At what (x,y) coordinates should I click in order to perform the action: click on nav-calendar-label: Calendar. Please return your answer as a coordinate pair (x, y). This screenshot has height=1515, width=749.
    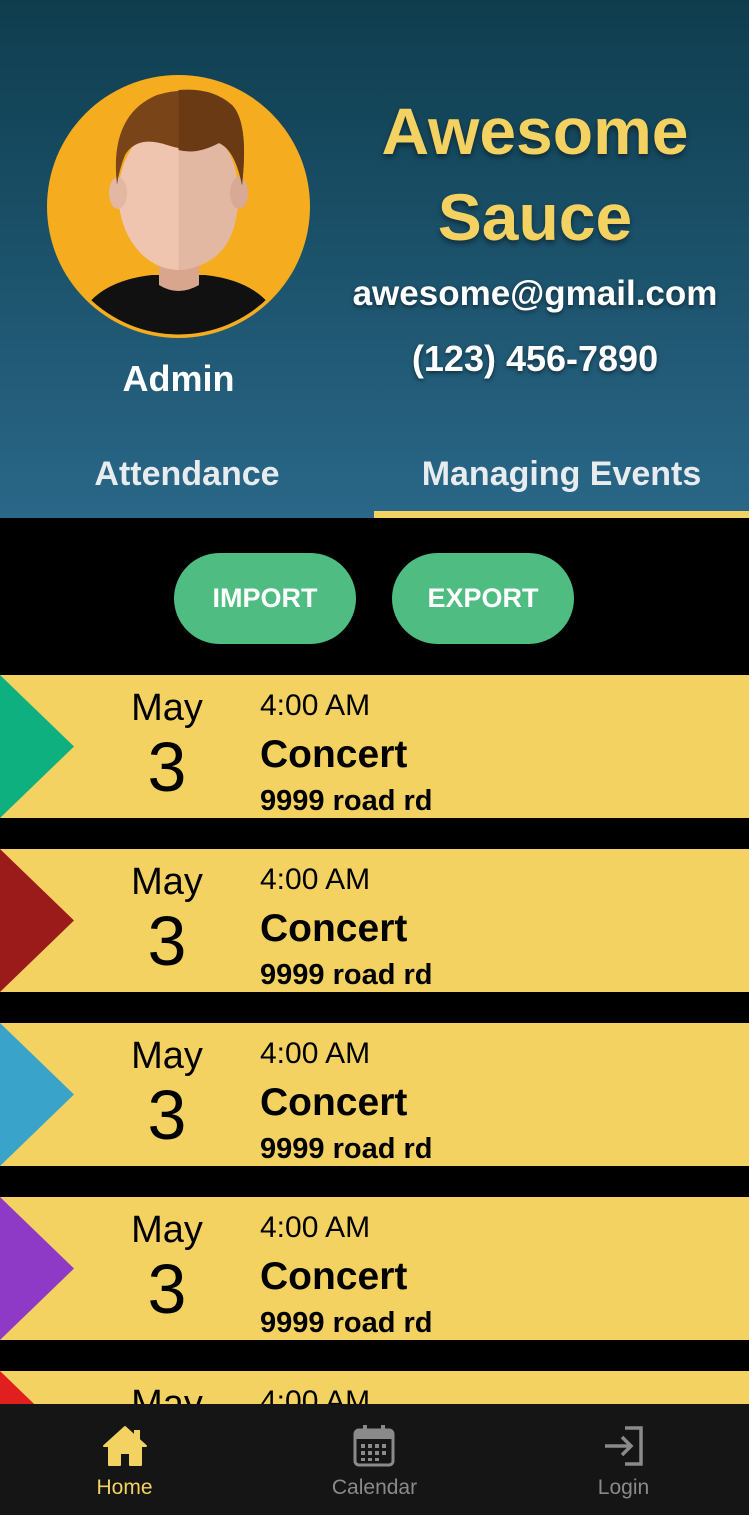
    Looking at the image, I should click on (374, 1487).